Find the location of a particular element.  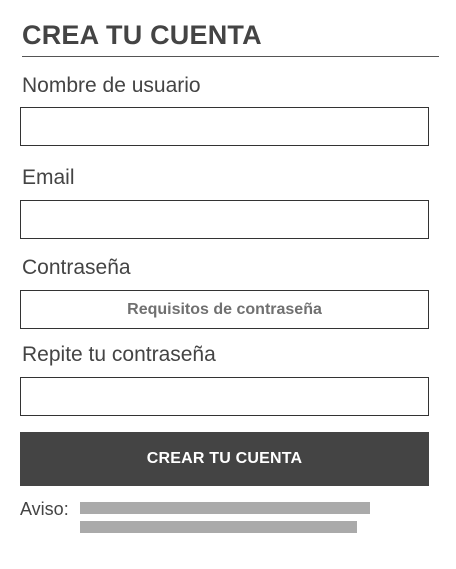

page-title: CREA TU CUENTA is located at coordinates (142, 35).